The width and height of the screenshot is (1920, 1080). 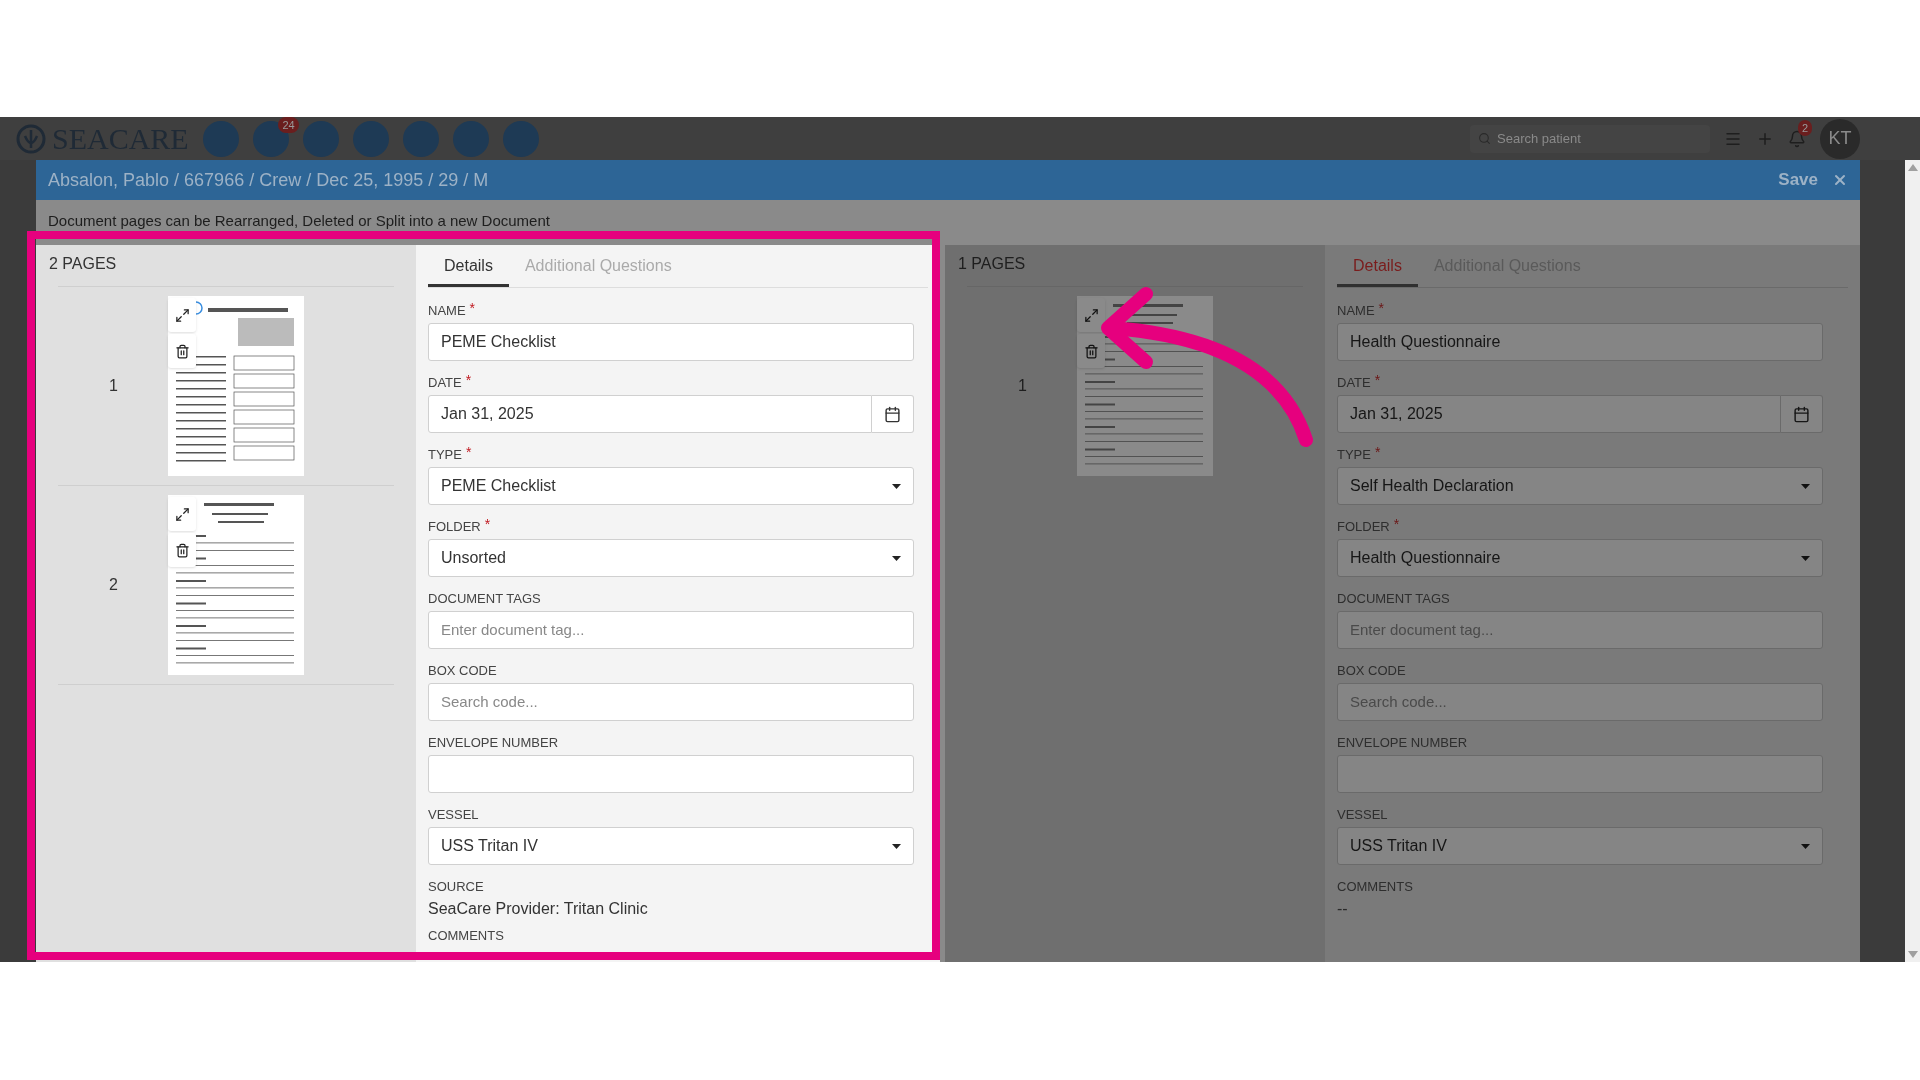 I want to click on select-field: Self Health Declaration, so click(x=1580, y=486).